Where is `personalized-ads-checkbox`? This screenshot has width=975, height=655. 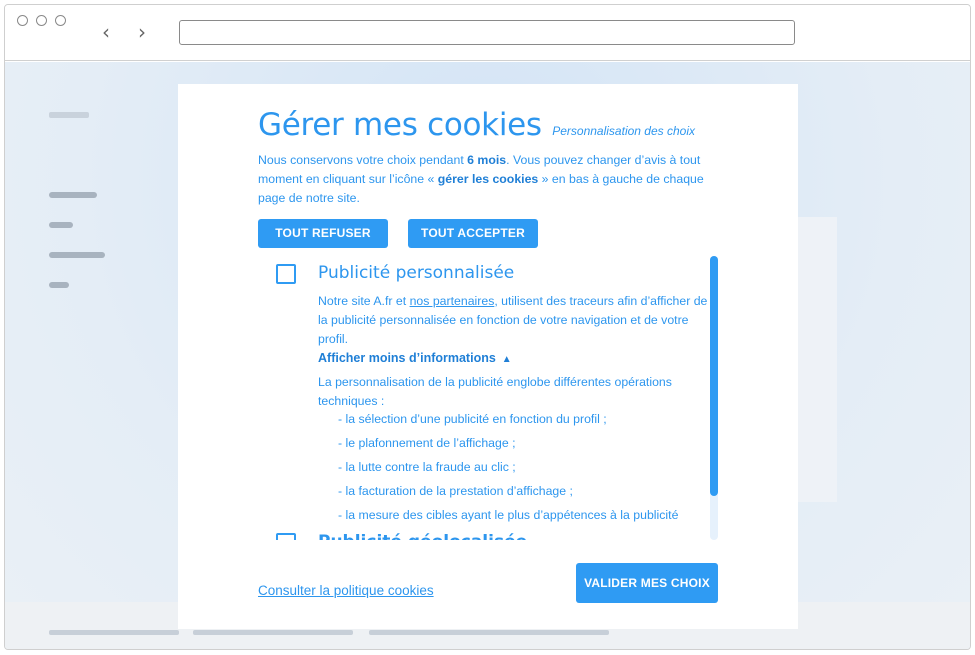
personalized-ads-checkbox is located at coordinates (286, 274).